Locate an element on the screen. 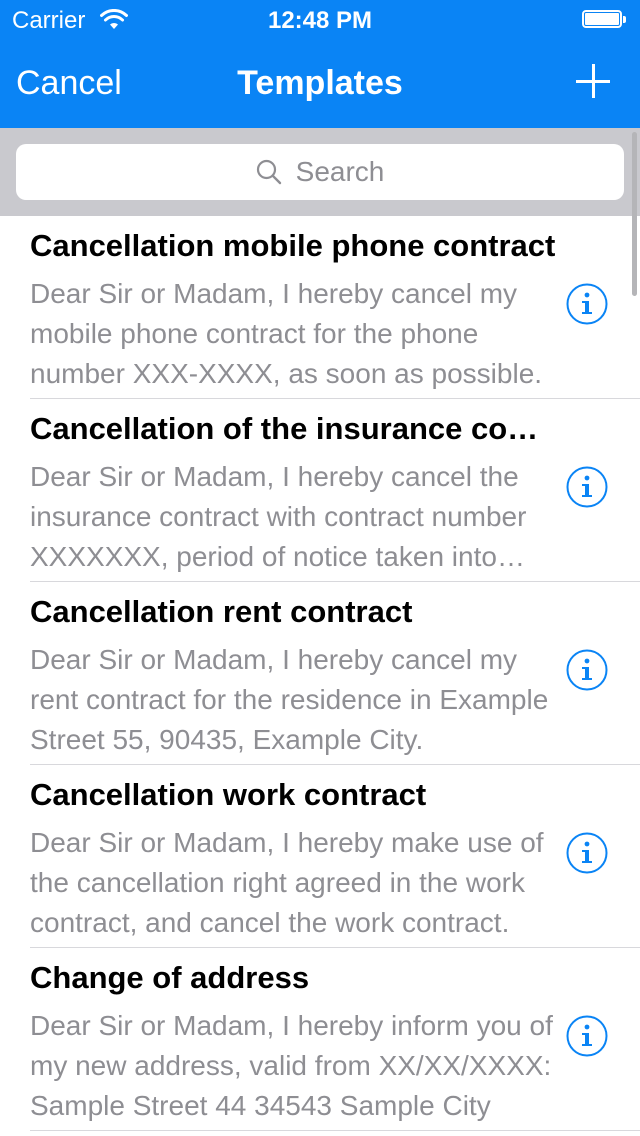 The height and width of the screenshot is (1136, 640). template-title: Cancellation work contract is located at coordinates (228, 794).